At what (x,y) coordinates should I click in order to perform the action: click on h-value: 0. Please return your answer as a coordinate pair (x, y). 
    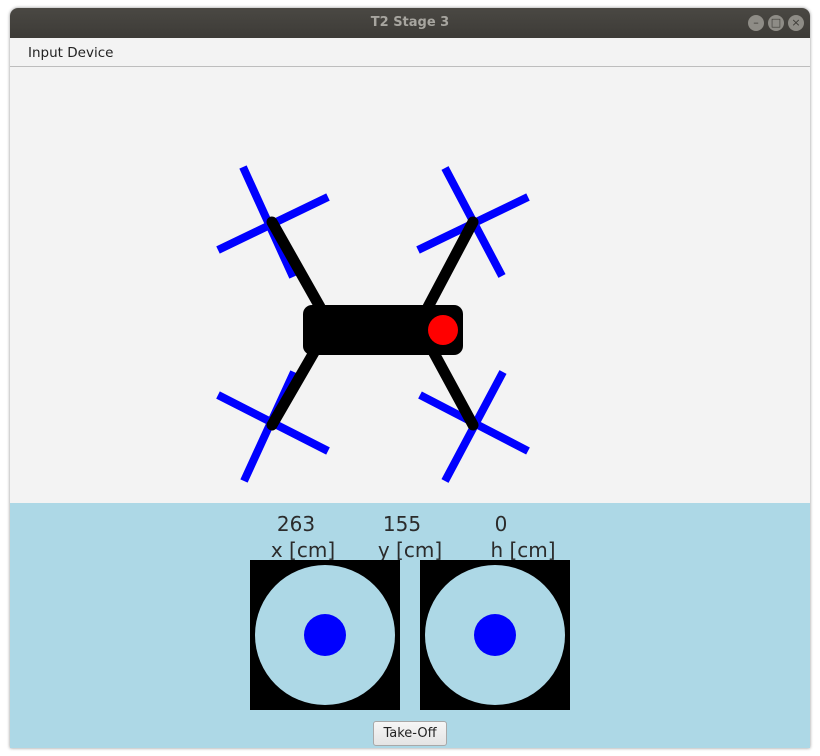
    Looking at the image, I should click on (501, 524).